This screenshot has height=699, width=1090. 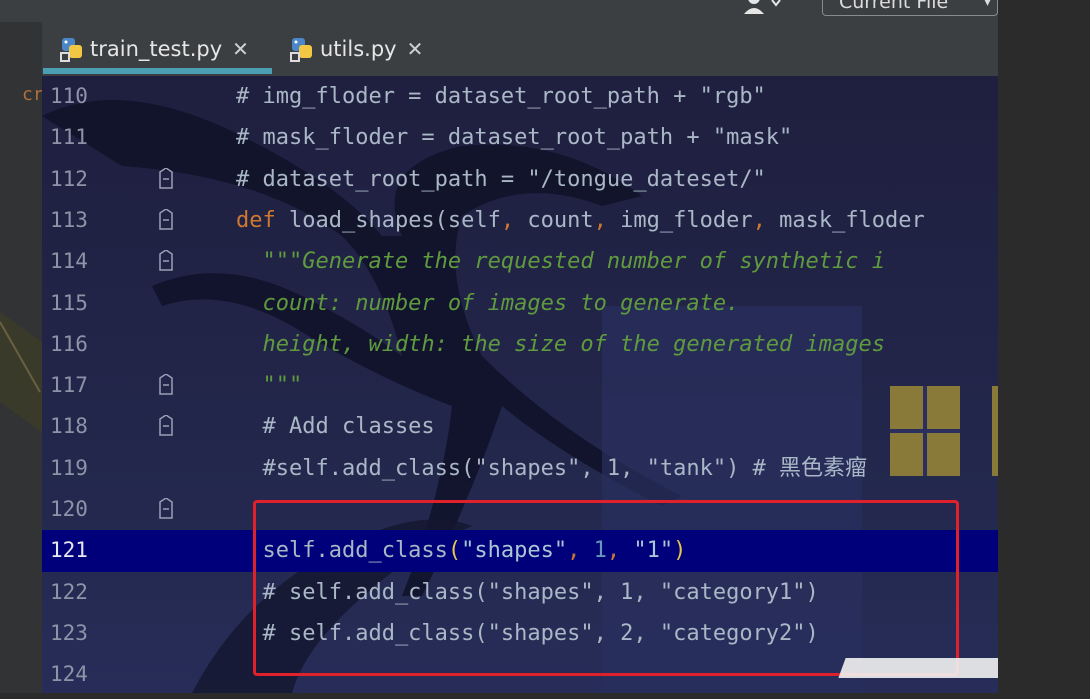 What do you see at coordinates (157, 71) in the screenshot?
I see `active-tab-indicator` at bounding box center [157, 71].